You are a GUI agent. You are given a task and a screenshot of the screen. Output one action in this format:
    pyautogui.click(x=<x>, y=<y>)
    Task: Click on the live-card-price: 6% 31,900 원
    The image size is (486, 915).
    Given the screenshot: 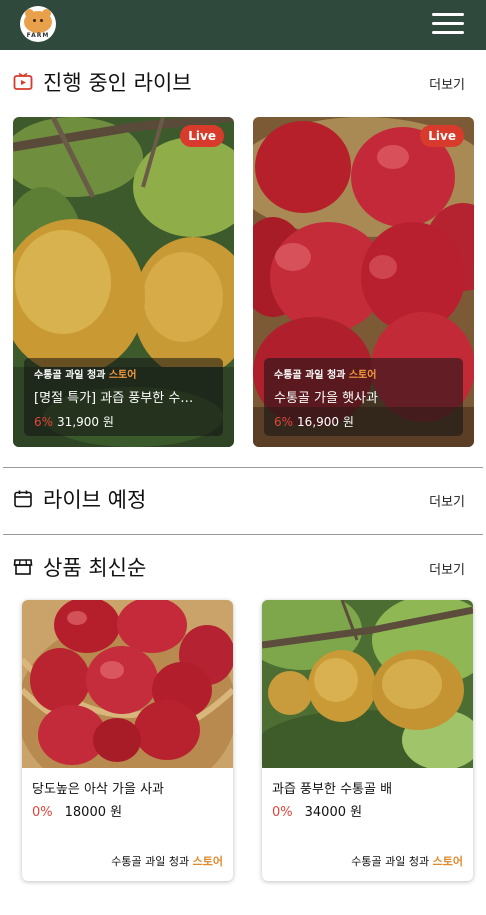 What is the action you would take?
    pyautogui.click(x=74, y=422)
    